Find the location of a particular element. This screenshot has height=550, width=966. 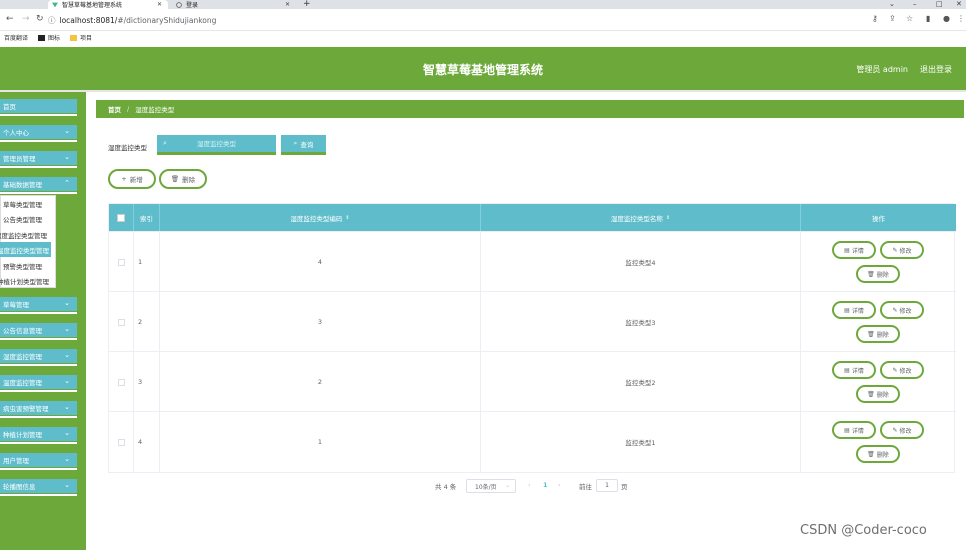

header-select-all is located at coordinates (121, 217).